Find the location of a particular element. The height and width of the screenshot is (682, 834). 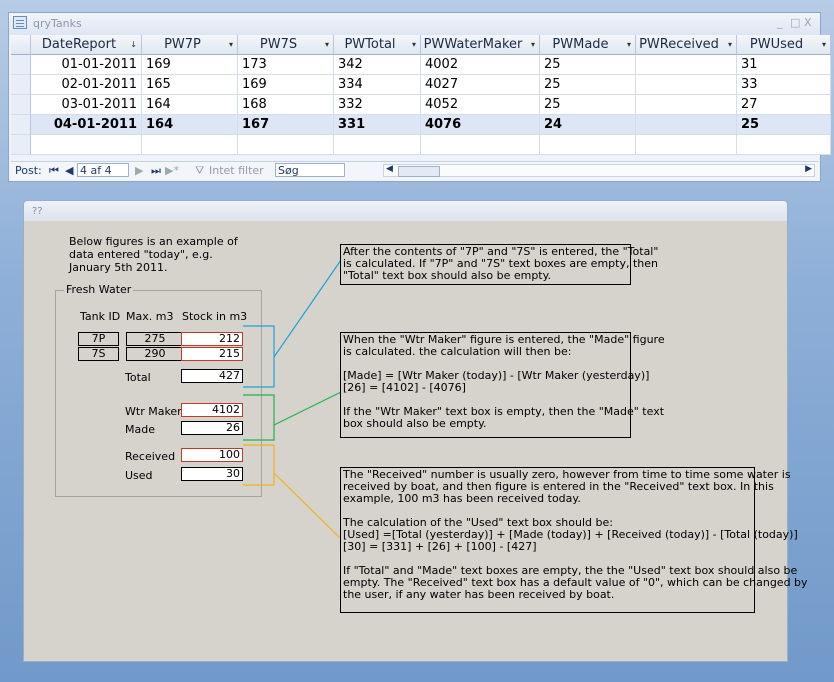

column-header-pw7p: PW7P ▾ is located at coordinates (190, 45).